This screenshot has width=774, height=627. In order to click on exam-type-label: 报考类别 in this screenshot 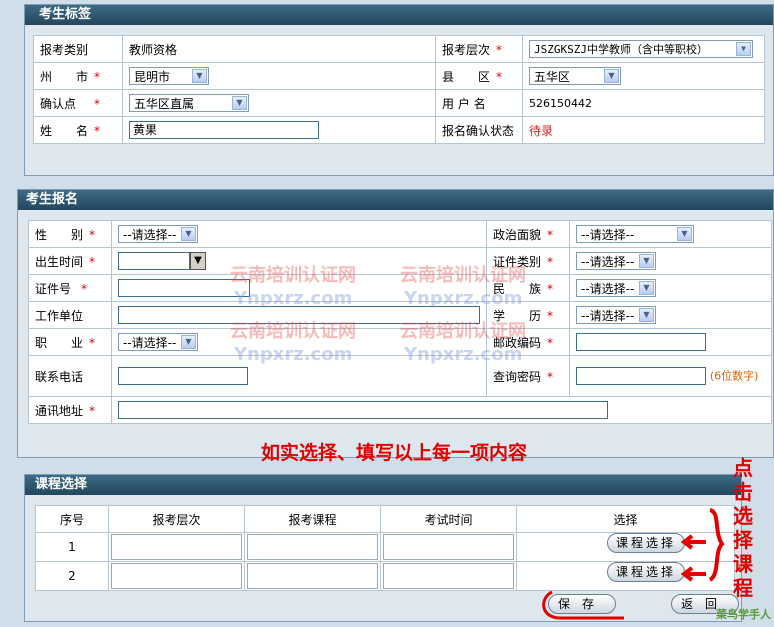, I will do `click(78, 49)`.